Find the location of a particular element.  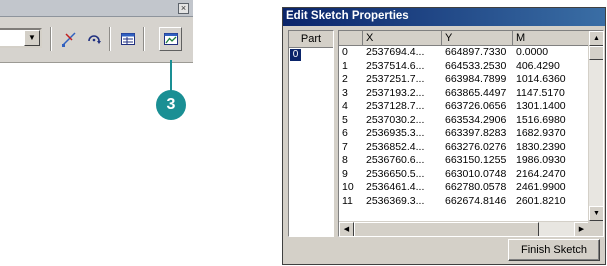

y-cell: 664533.2530 is located at coordinates (476, 65).